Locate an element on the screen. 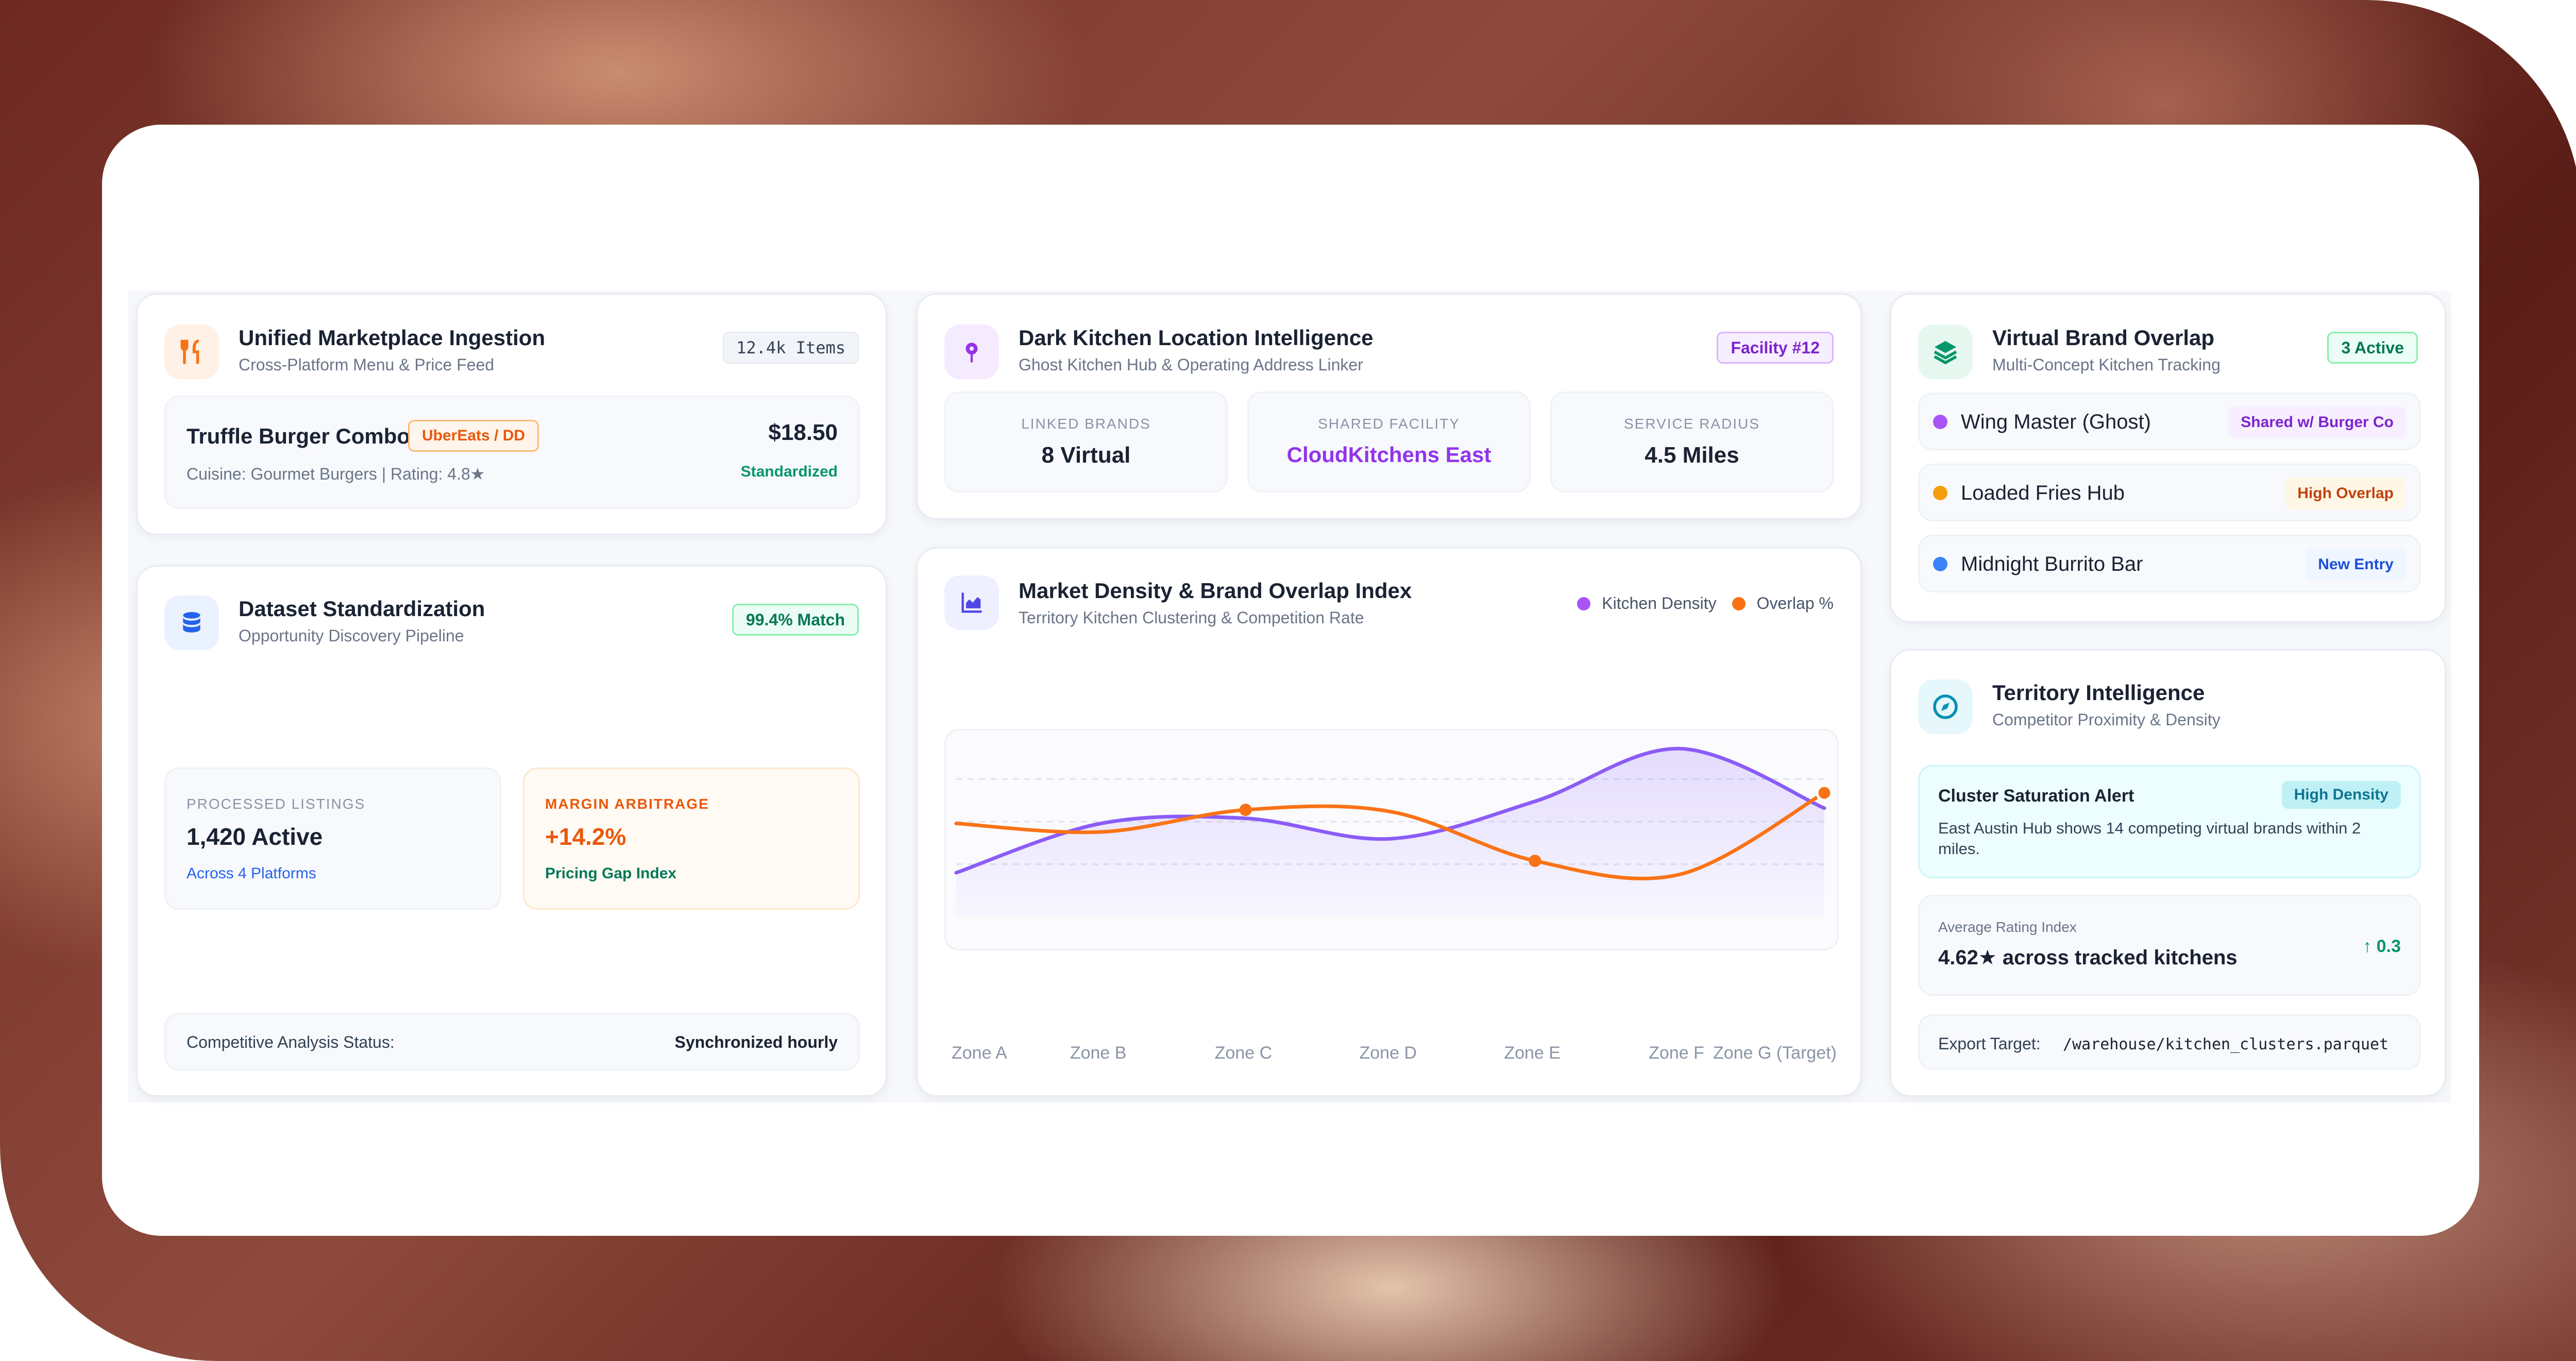 Image resolution: width=2576 pixels, height=1361 pixels. x-tick-label: Zone A is located at coordinates (979, 1053).